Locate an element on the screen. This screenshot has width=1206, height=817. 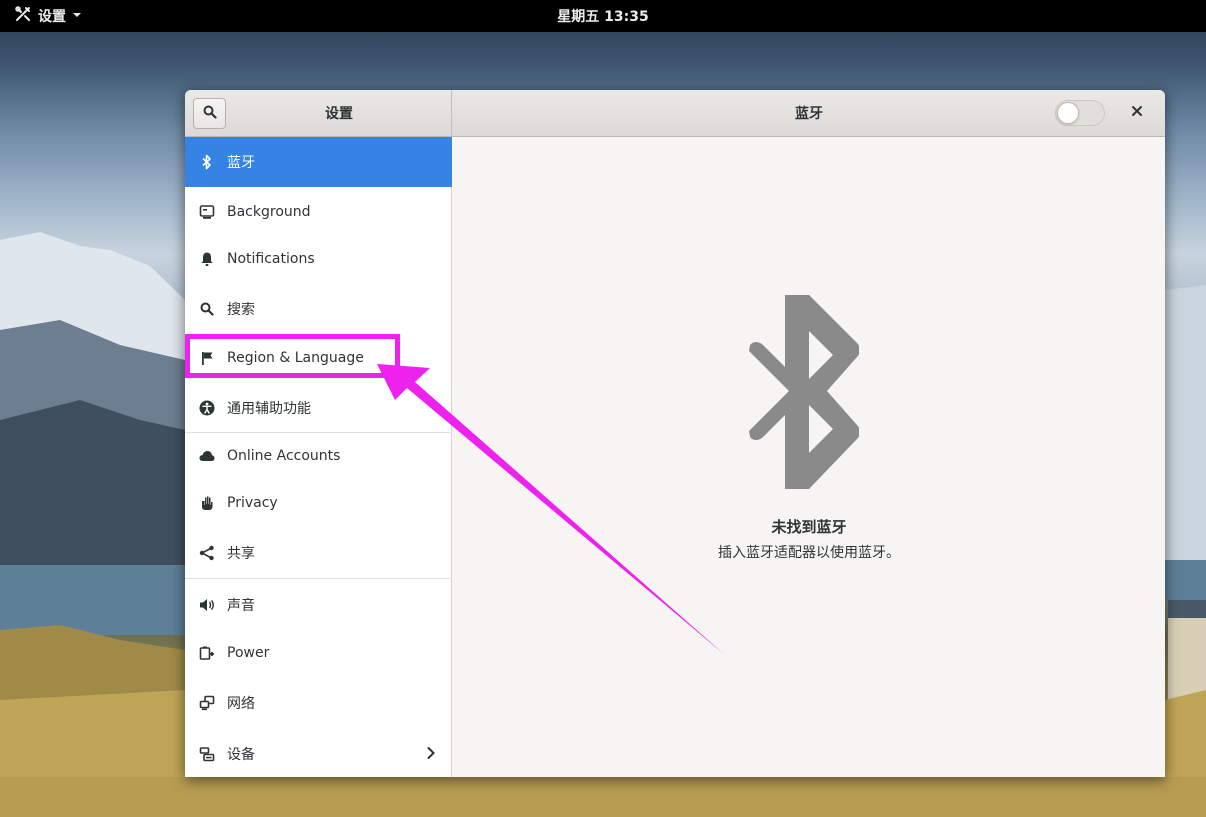
sidebar-item-label: 通用辅助功能 is located at coordinates (269, 409).